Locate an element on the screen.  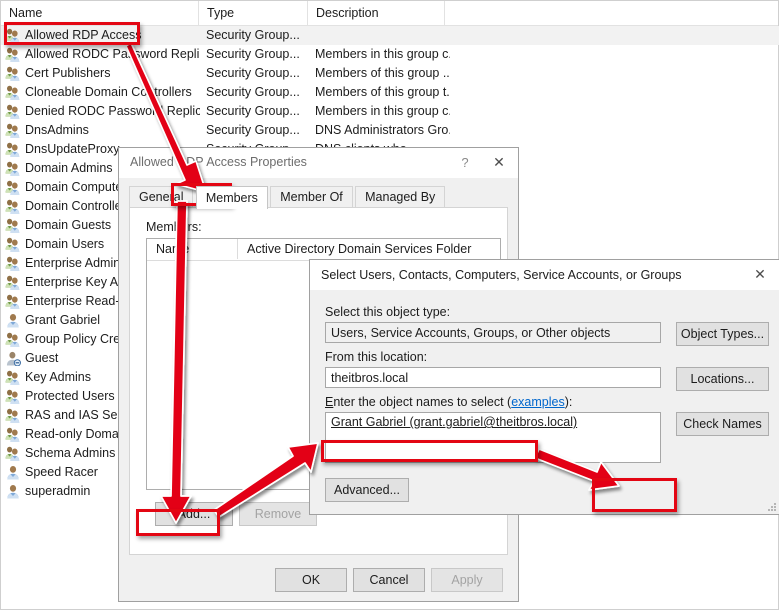
object-names-label-suffix: ): is located at coordinates (568, 402).